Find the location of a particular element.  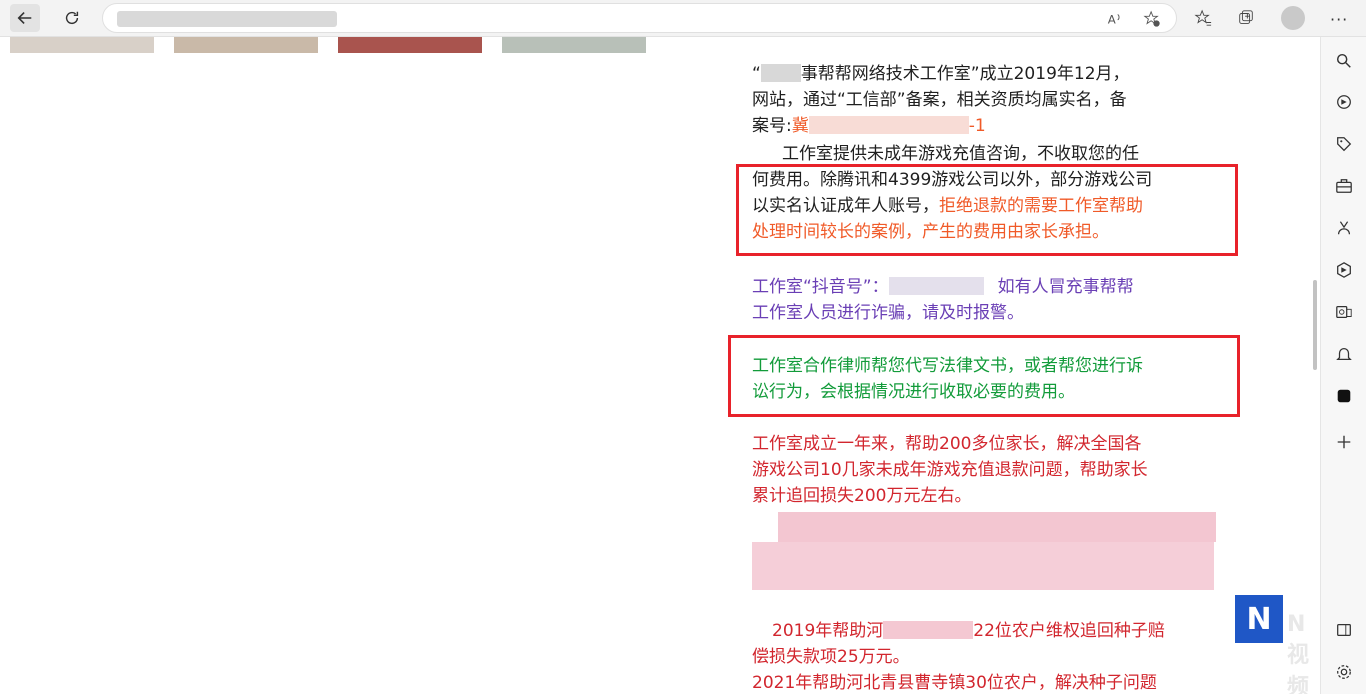

favorites-button is located at coordinates (1203, 18).